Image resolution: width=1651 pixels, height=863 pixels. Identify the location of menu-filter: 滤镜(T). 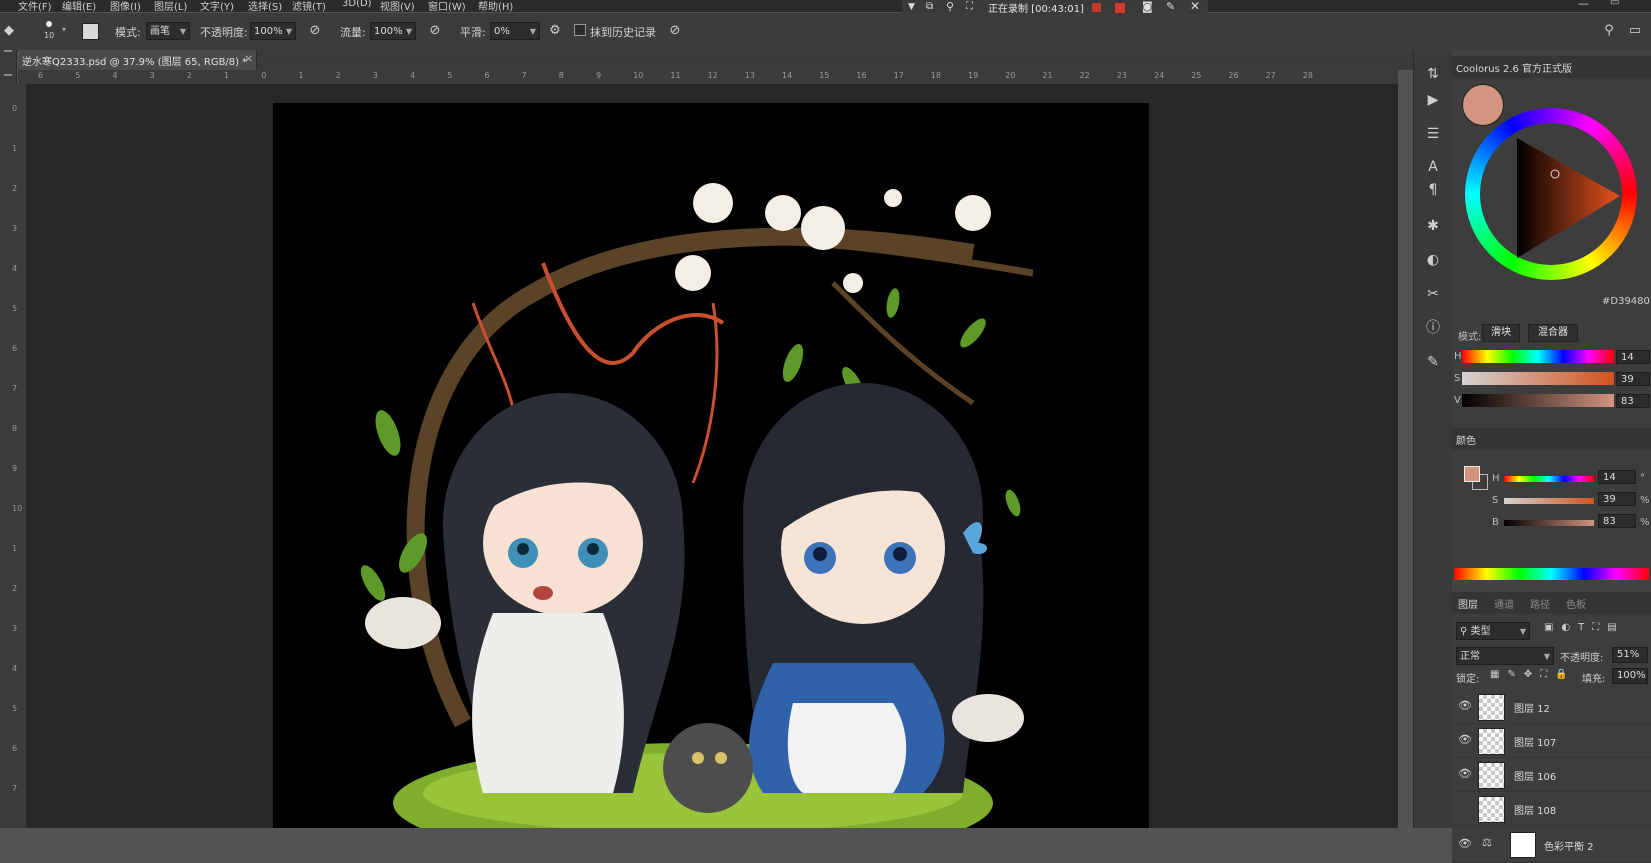
(309, 6).